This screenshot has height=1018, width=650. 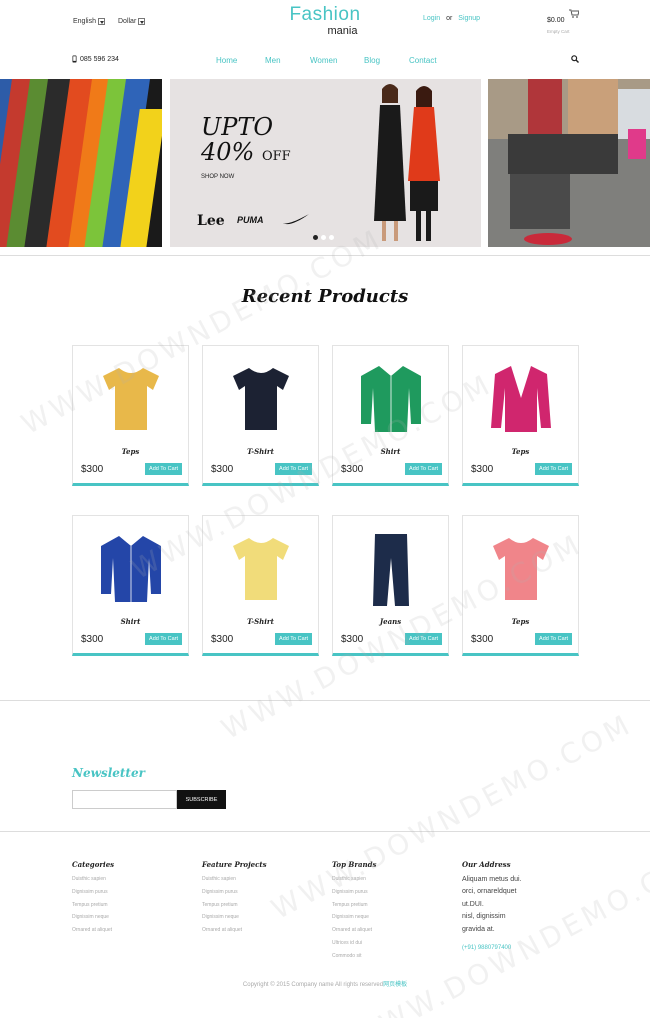 What do you see at coordinates (132, 21) in the screenshot?
I see `currency-select: Dollar` at bounding box center [132, 21].